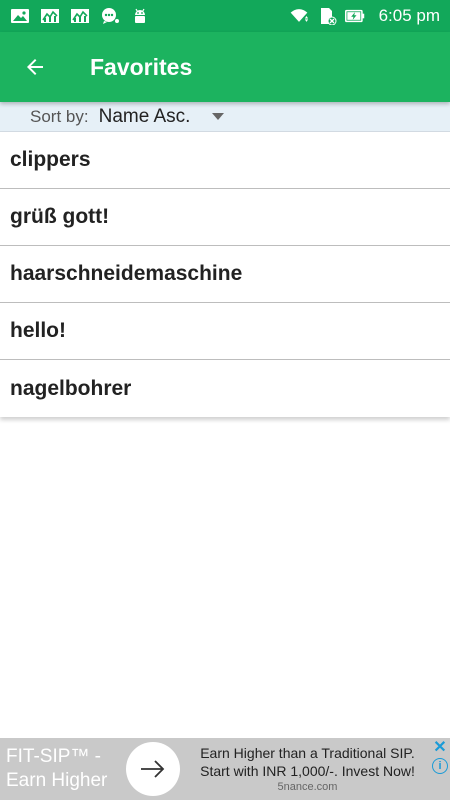 This screenshot has width=450, height=800. I want to click on ad-copy-line2: Start with INR 1,000/-. Invest Now!, so click(307, 771).